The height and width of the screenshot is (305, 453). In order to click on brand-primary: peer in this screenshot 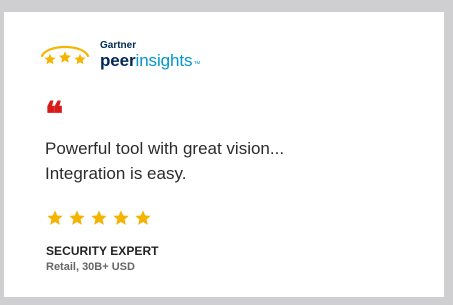, I will do `click(118, 60)`.